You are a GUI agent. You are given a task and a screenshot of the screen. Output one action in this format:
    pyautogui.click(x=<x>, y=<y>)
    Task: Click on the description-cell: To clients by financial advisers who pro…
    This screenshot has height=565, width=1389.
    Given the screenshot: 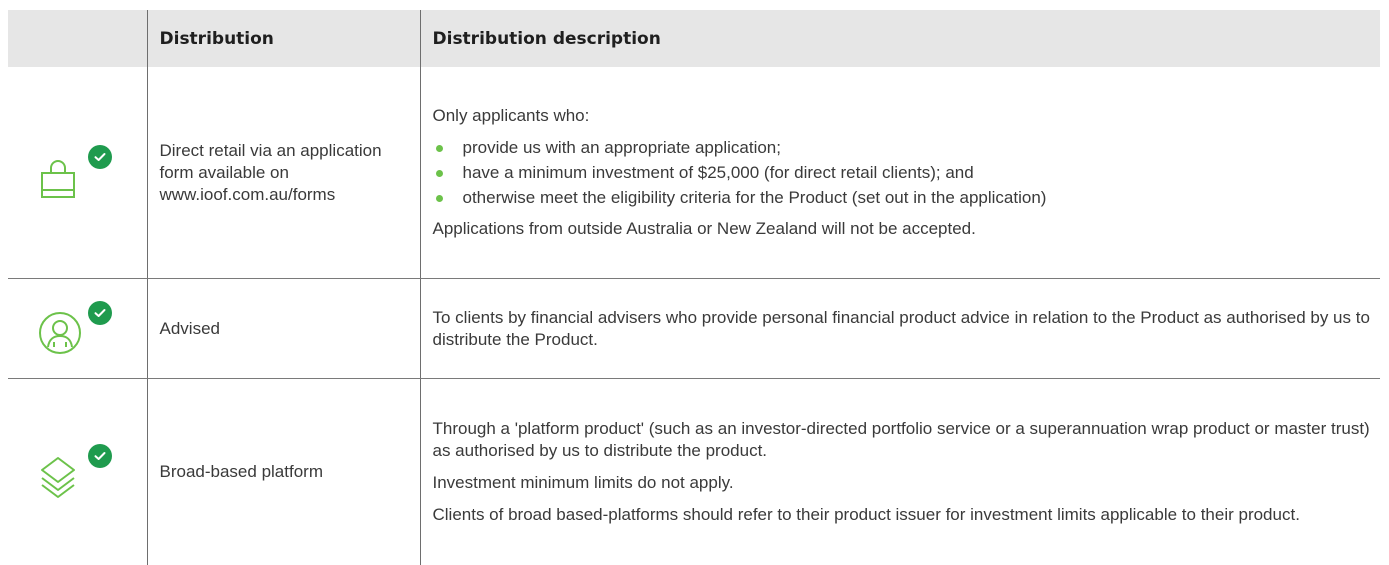 What is the action you would take?
    pyautogui.click(x=899, y=328)
    